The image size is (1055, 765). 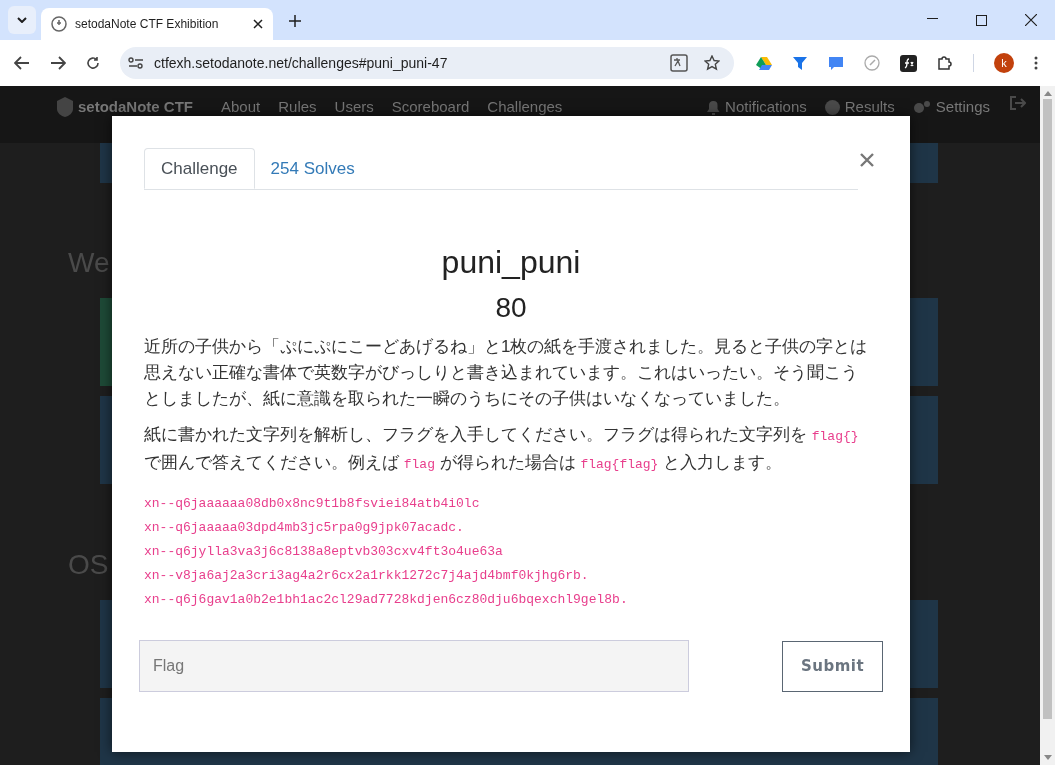 I want to click on nav-link: Results, so click(x=869, y=107).